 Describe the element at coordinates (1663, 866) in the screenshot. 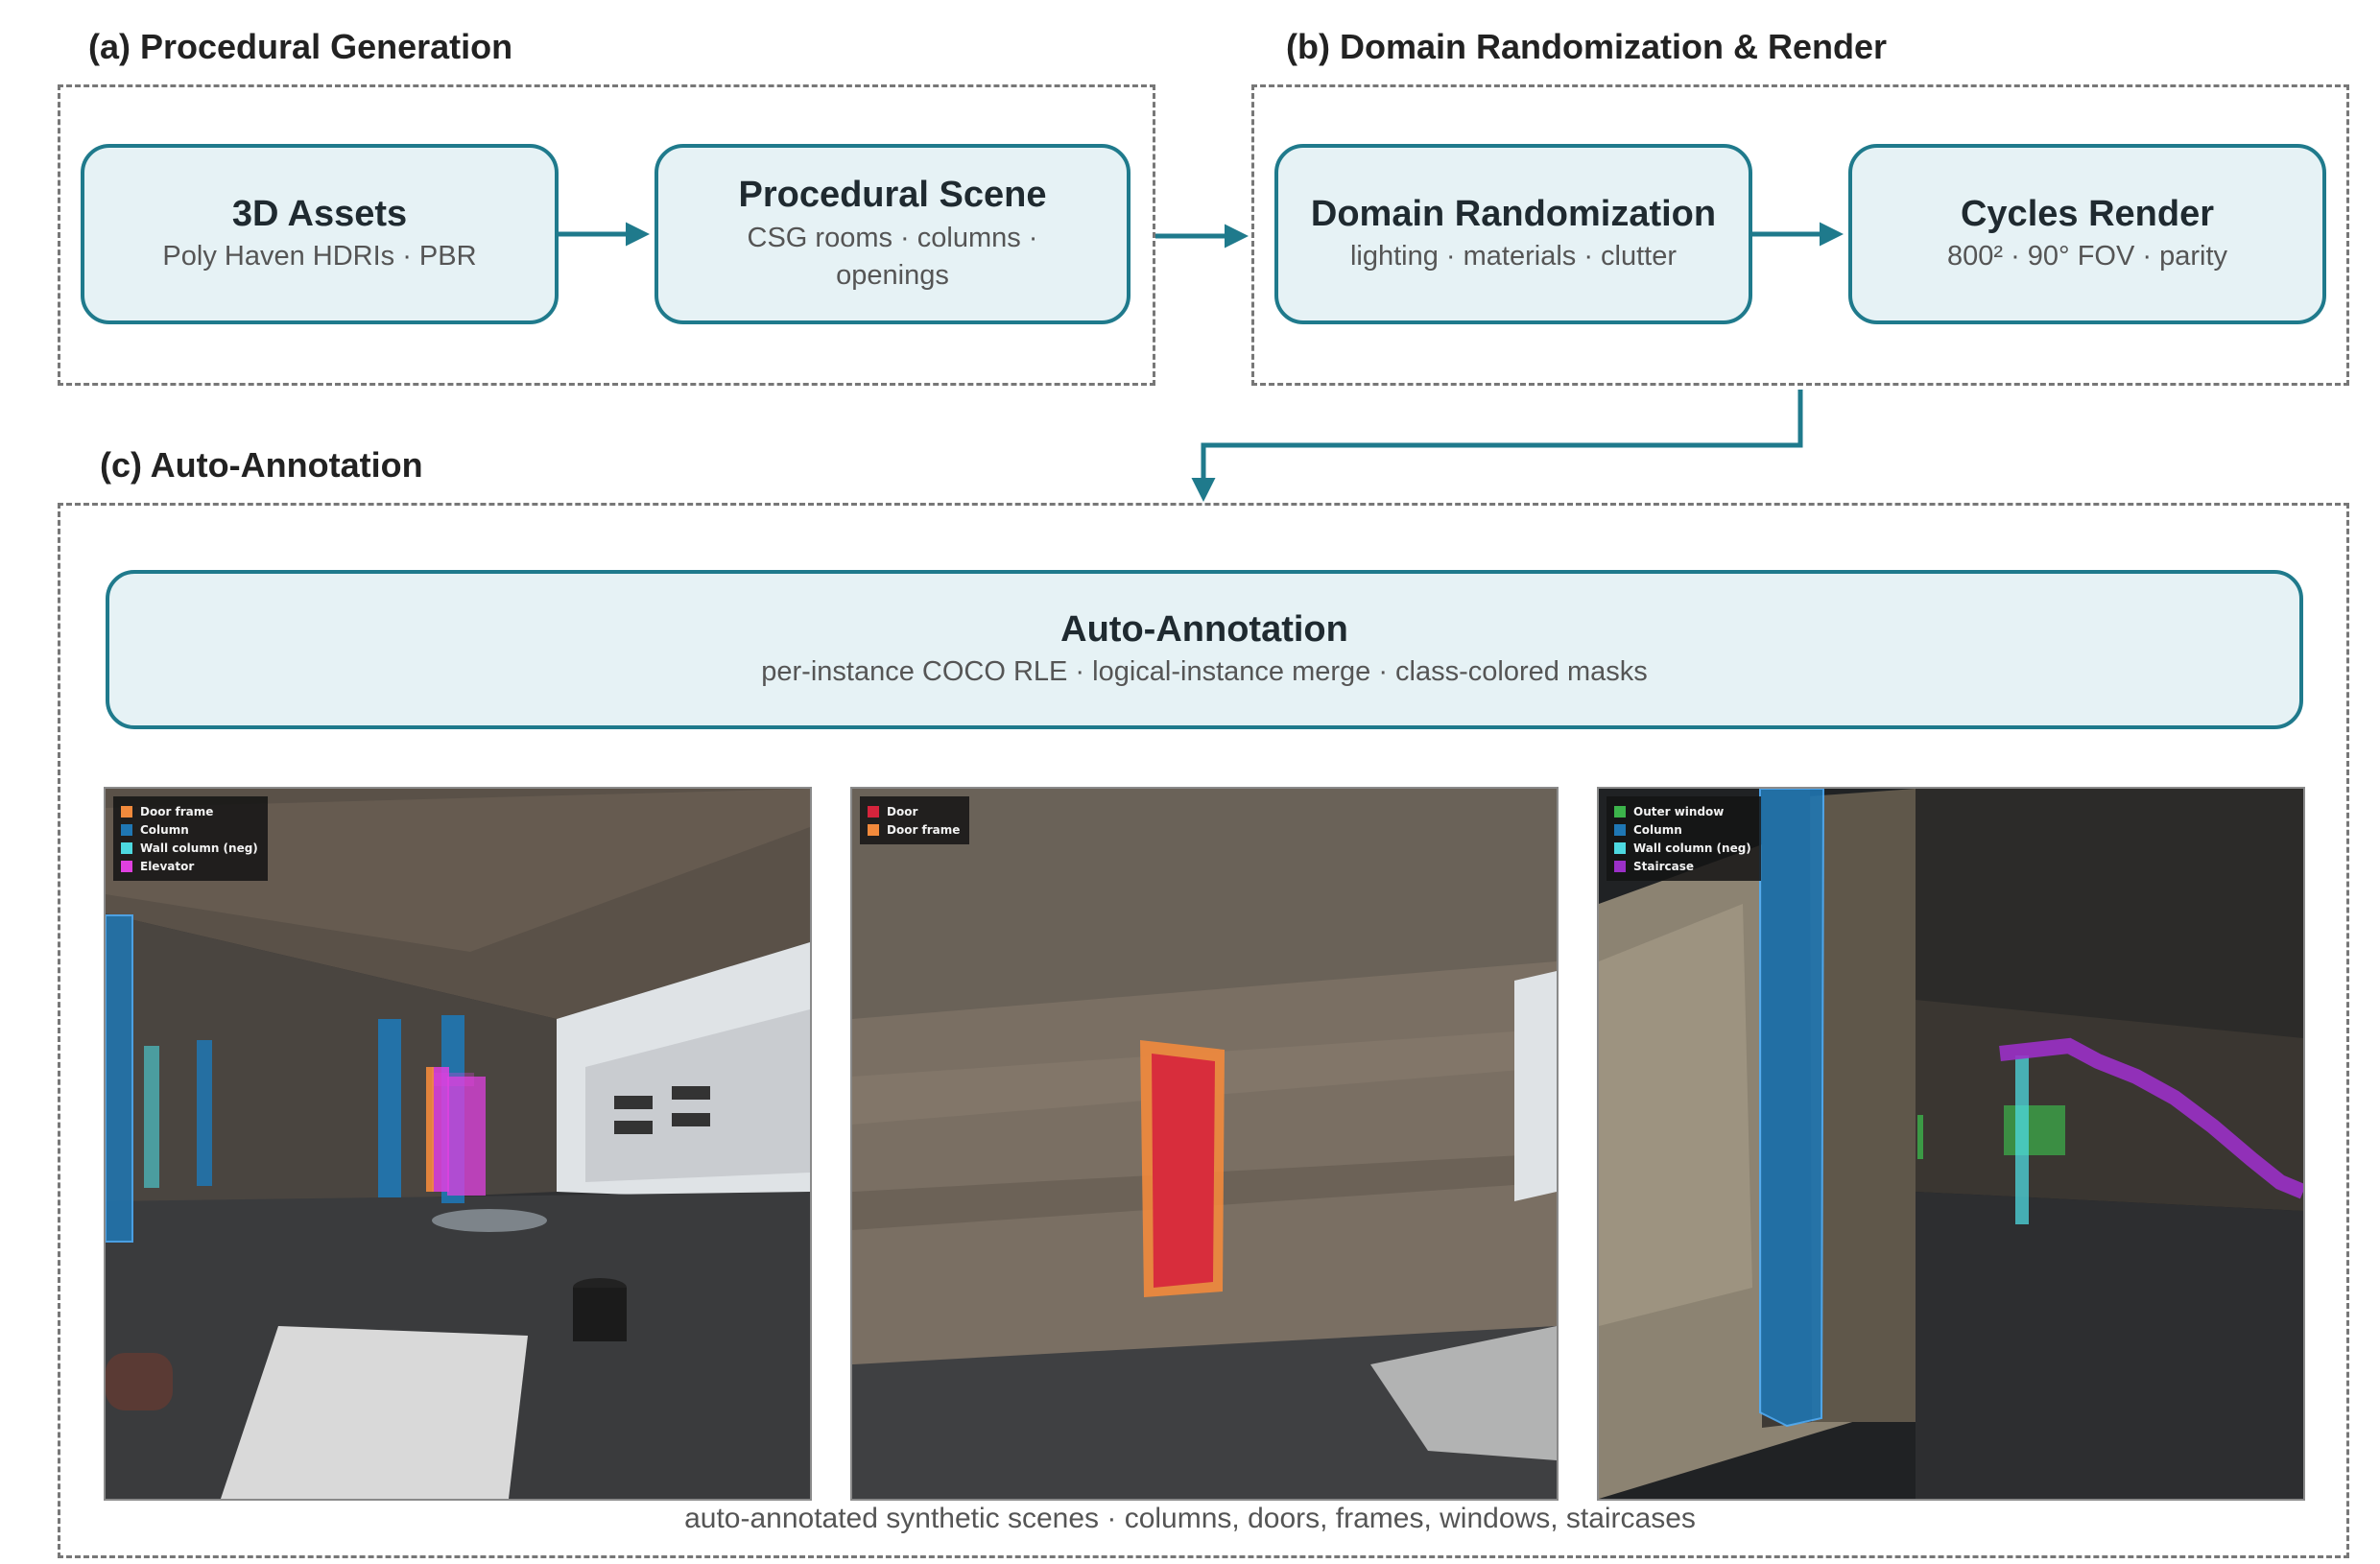

I see `legend-label: Staircase` at that location.